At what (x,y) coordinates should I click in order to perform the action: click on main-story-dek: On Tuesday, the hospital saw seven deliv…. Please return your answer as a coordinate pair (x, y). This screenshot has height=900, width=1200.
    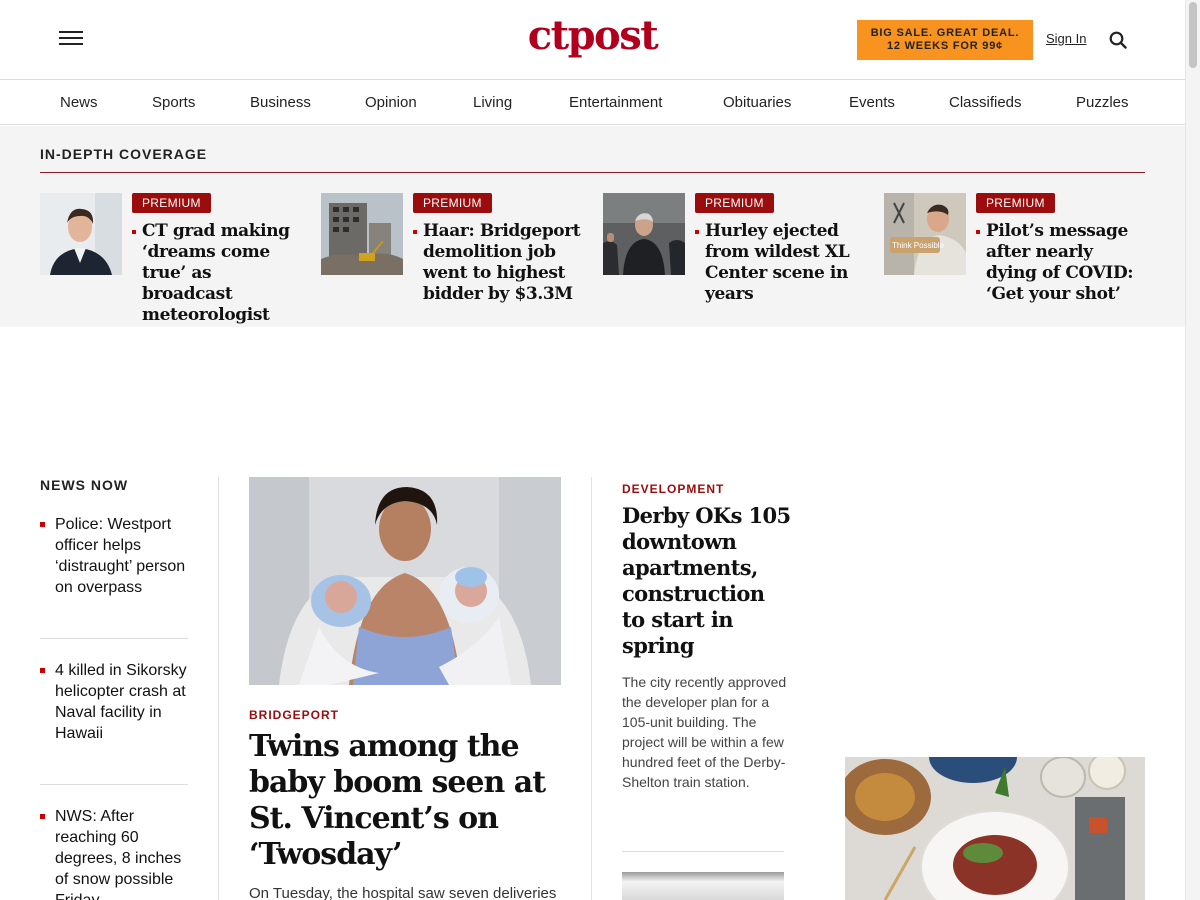
    Looking at the image, I should click on (403, 892).